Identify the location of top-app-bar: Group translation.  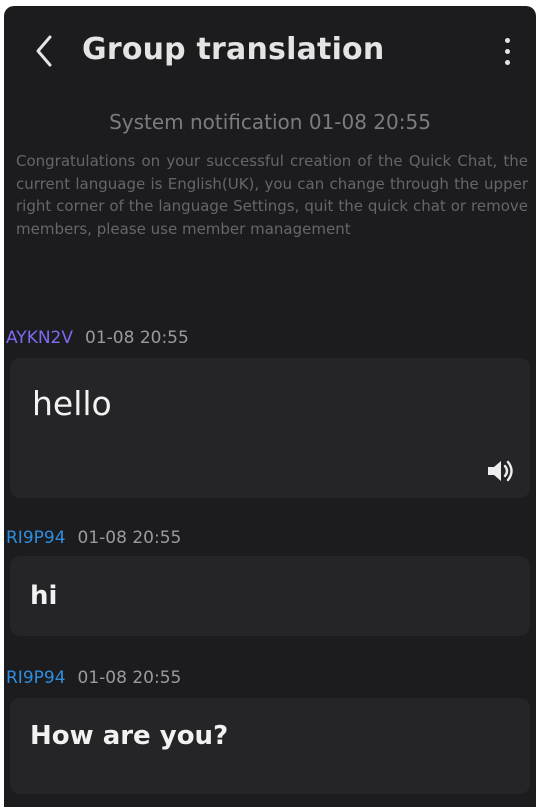
(270, 51).